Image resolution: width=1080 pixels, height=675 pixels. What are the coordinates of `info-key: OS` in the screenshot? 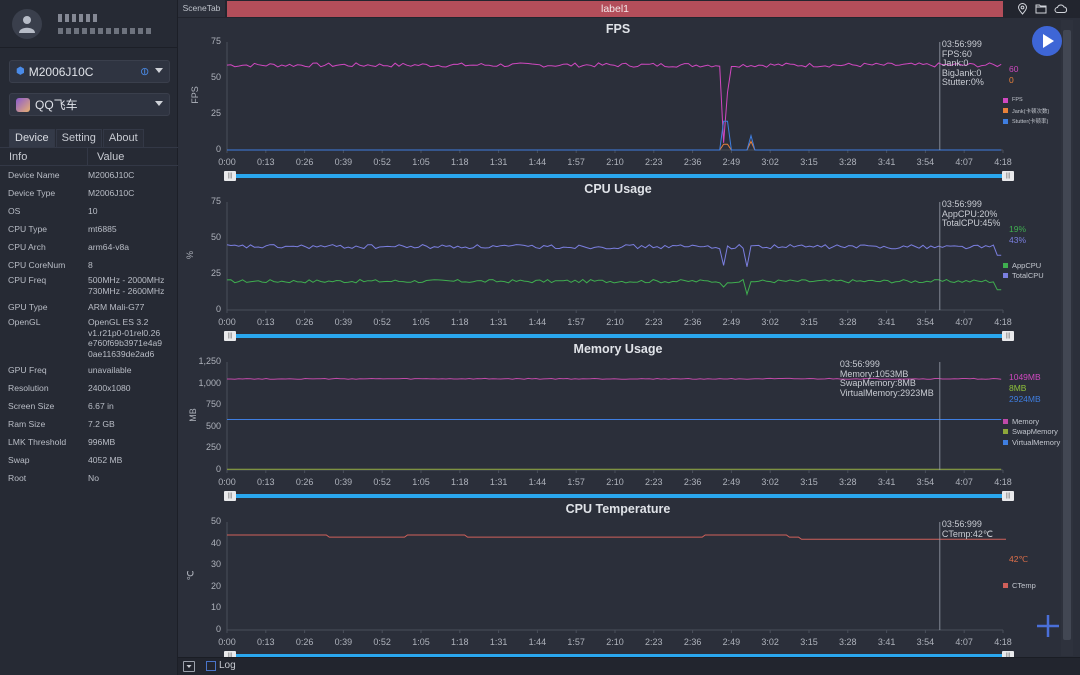 It's located at (14, 211).